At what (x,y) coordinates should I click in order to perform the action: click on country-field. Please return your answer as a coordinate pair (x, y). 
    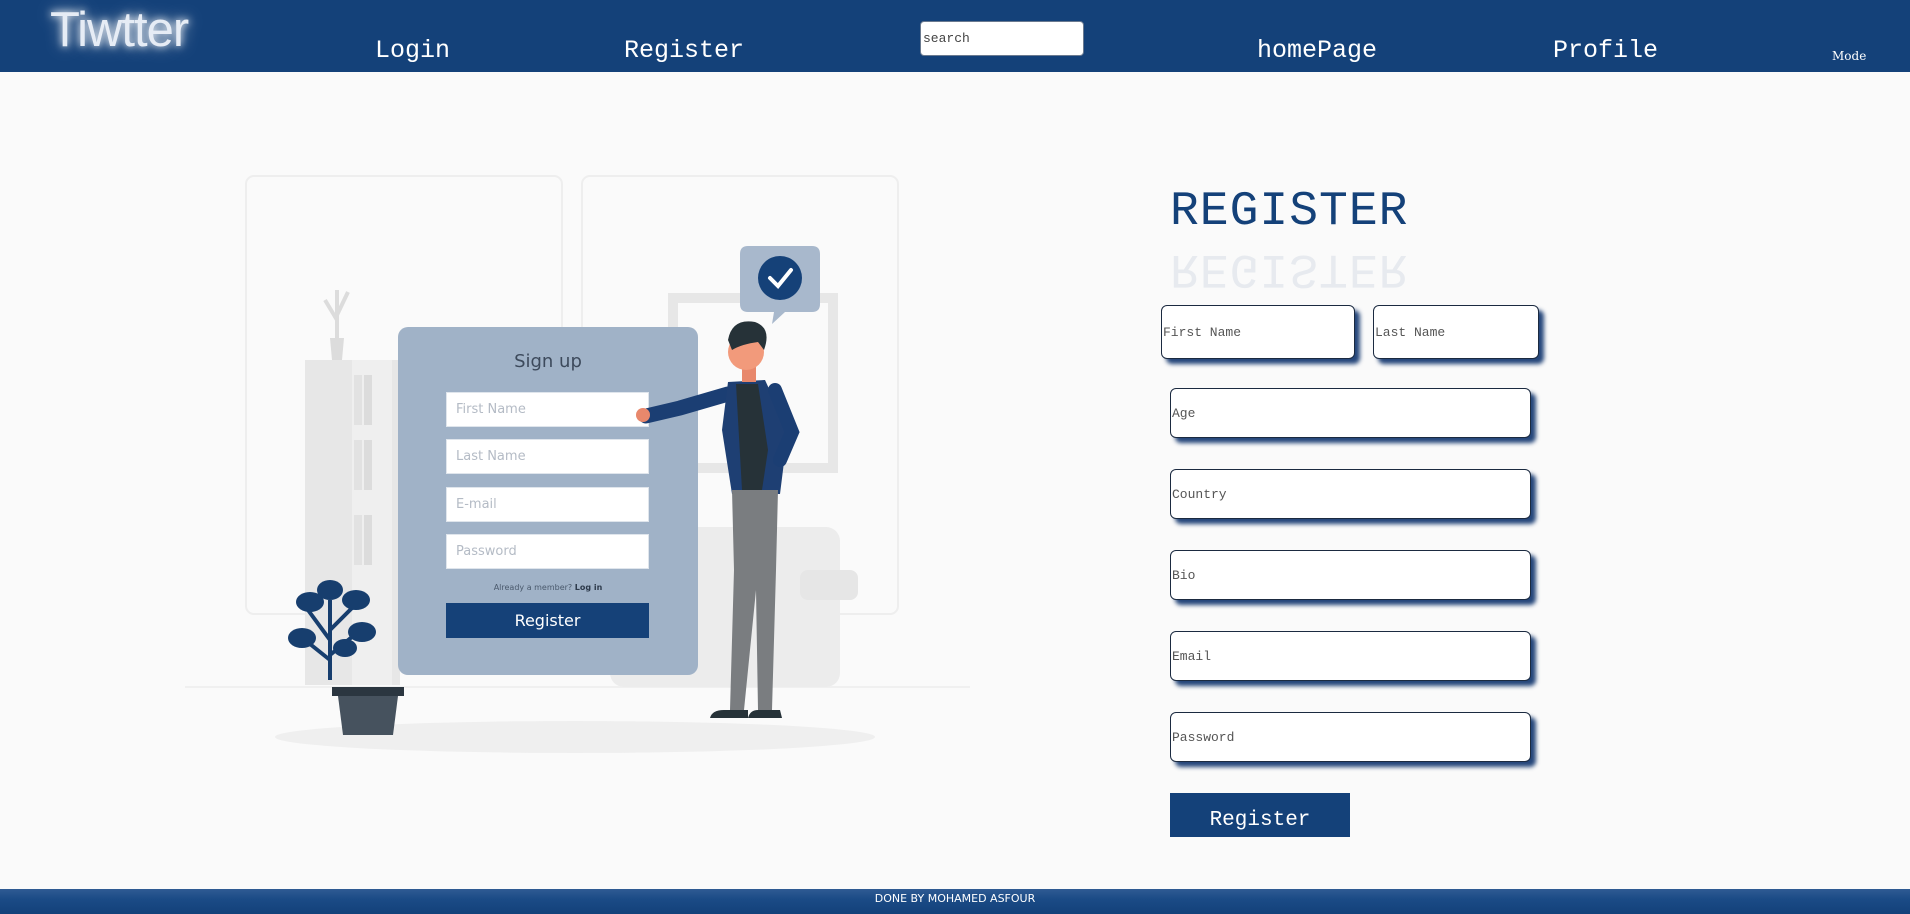
    Looking at the image, I should click on (1350, 494).